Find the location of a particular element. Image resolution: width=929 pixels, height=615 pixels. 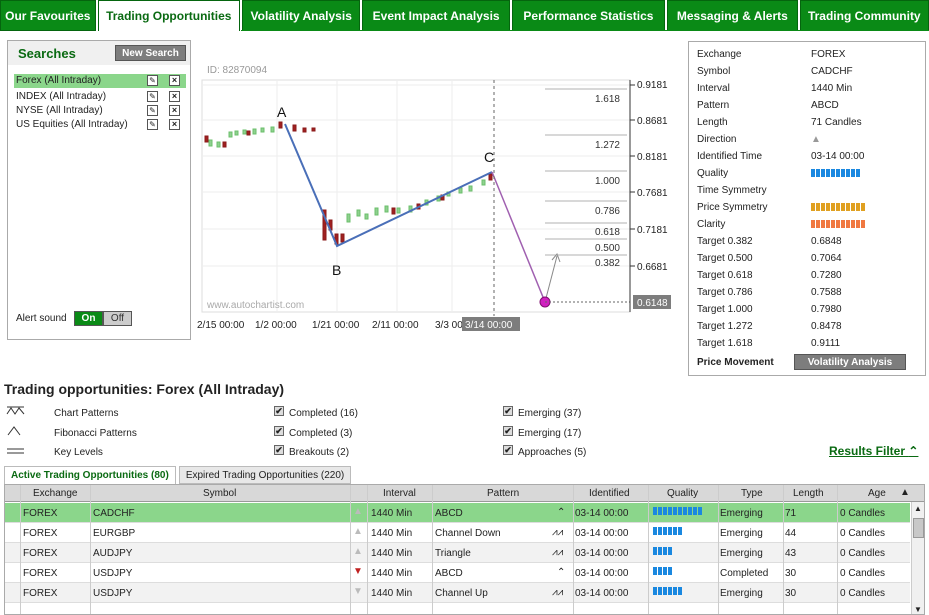

search-item-nyse: NYSE (All Intraday) ✎ × is located at coordinates (100, 111).